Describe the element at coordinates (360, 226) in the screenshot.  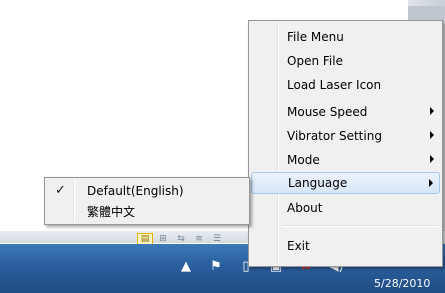
I see `menu-separator` at that location.